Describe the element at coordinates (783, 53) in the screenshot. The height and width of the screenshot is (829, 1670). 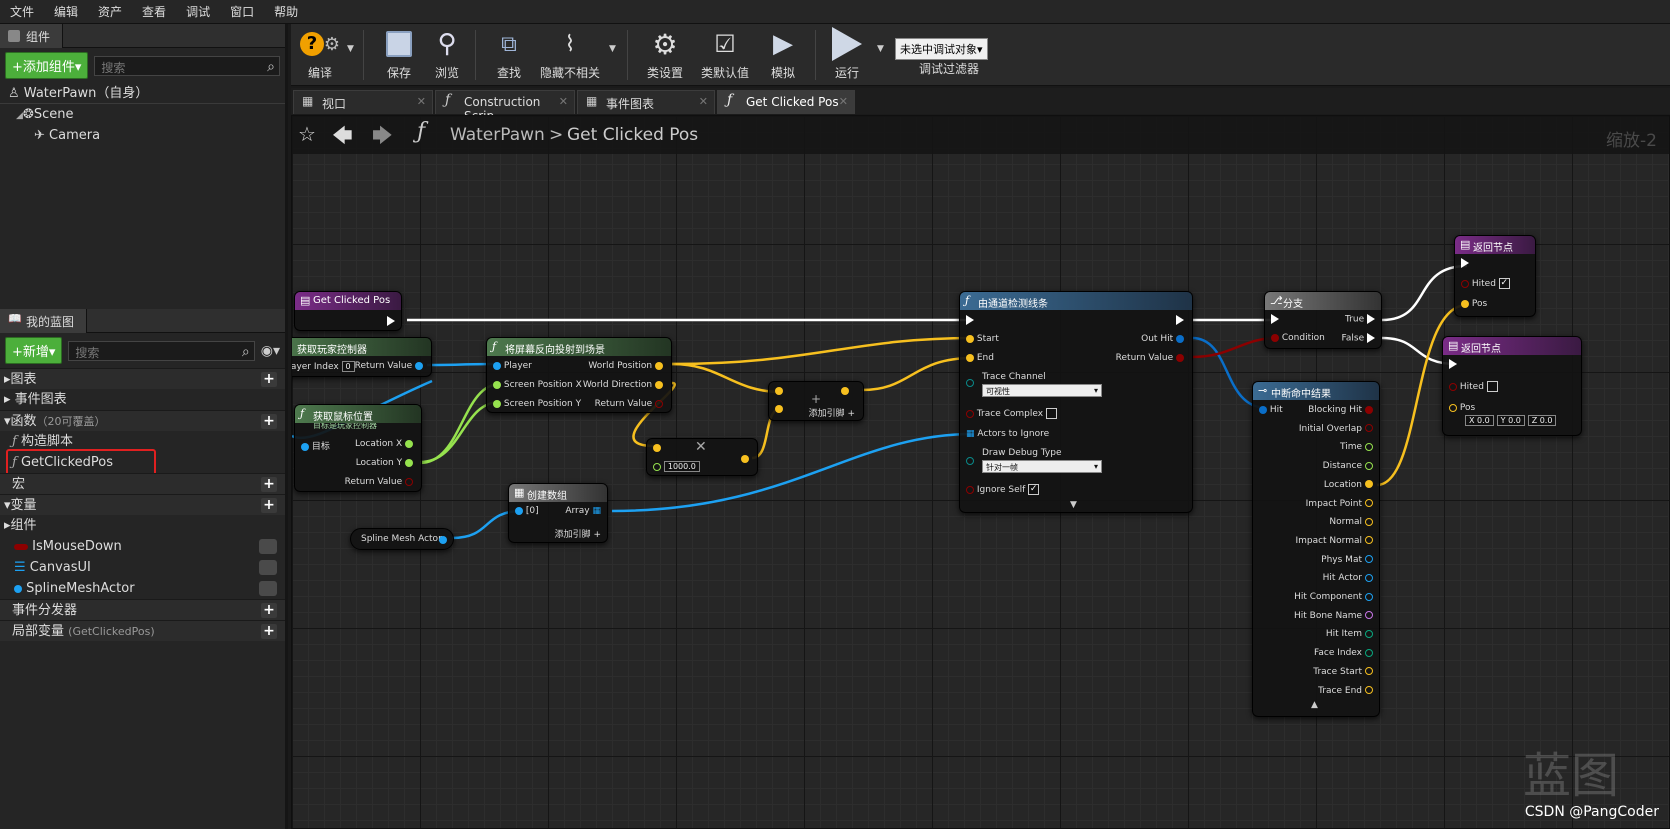
I see `simulate-button: ▶ 模拟` at that location.